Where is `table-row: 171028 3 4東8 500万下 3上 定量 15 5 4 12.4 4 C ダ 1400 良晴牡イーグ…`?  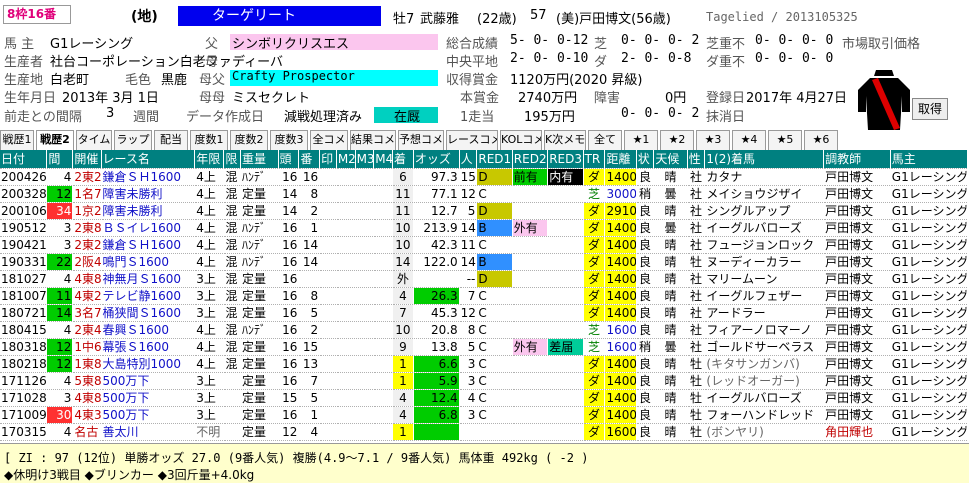
table-row: 171028 3 4東8 500万下 3上 定量 15 5 4 12.4 4 C ダ 1400 良晴牡イーグ… is located at coordinates (484, 398).